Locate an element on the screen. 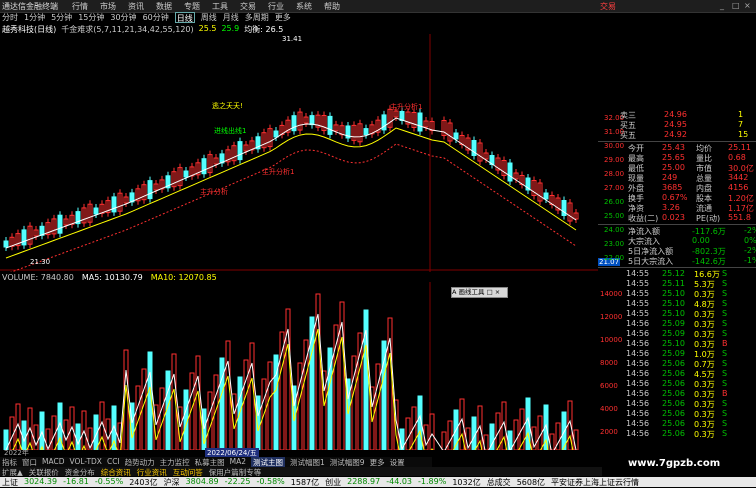 The width and height of the screenshot is (756, 488). flow-label: 5日大宗流入 is located at coordinates (651, 261).